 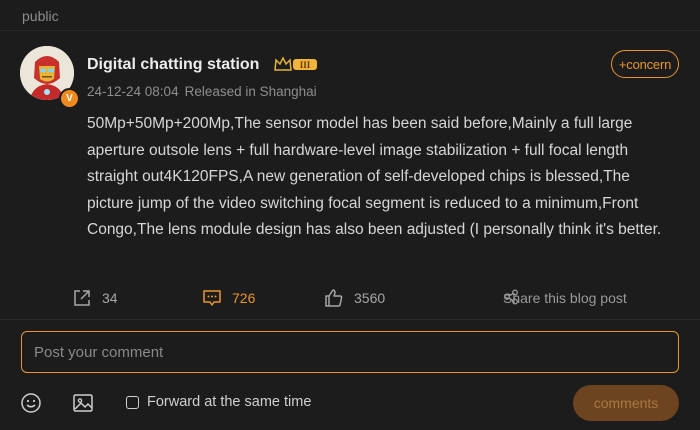 I want to click on post-date: 24-12-24 08:04, so click(x=133, y=91).